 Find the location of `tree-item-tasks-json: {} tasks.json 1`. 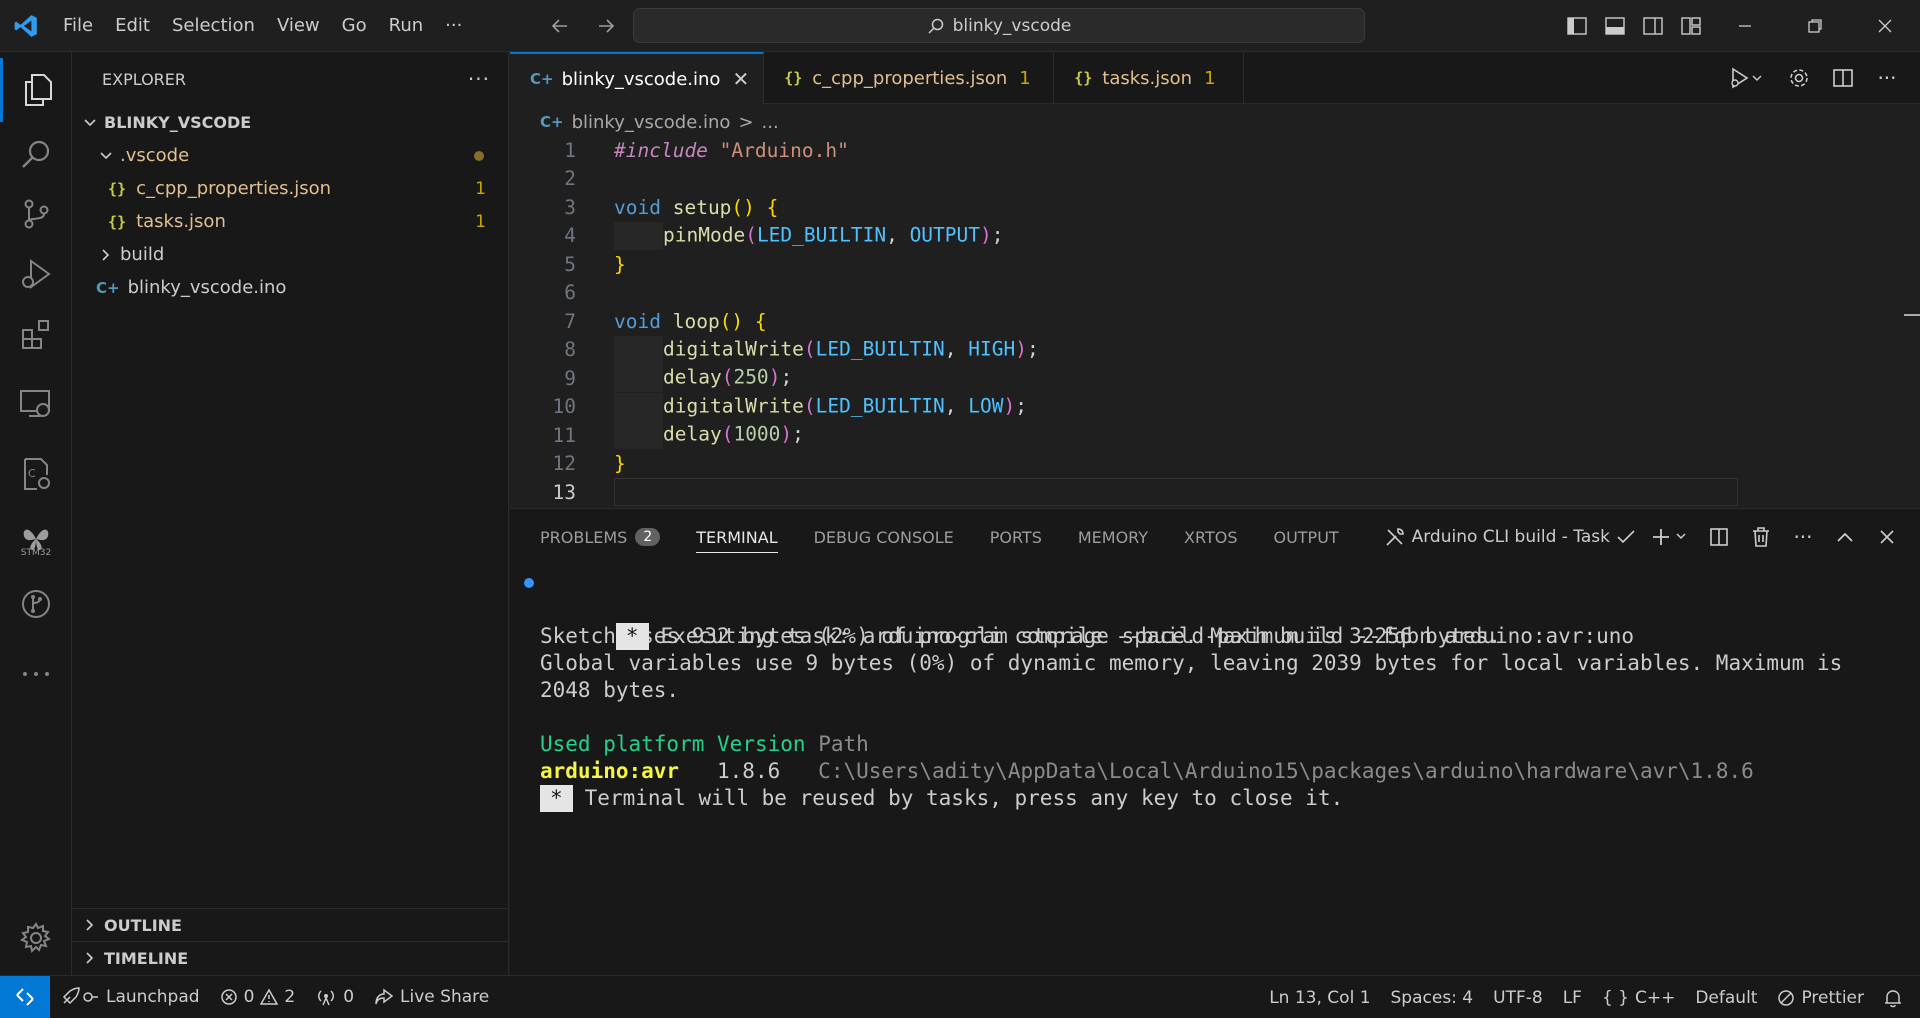

tree-item-tasks-json: {} tasks.json 1 is located at coordinates (290, 221).